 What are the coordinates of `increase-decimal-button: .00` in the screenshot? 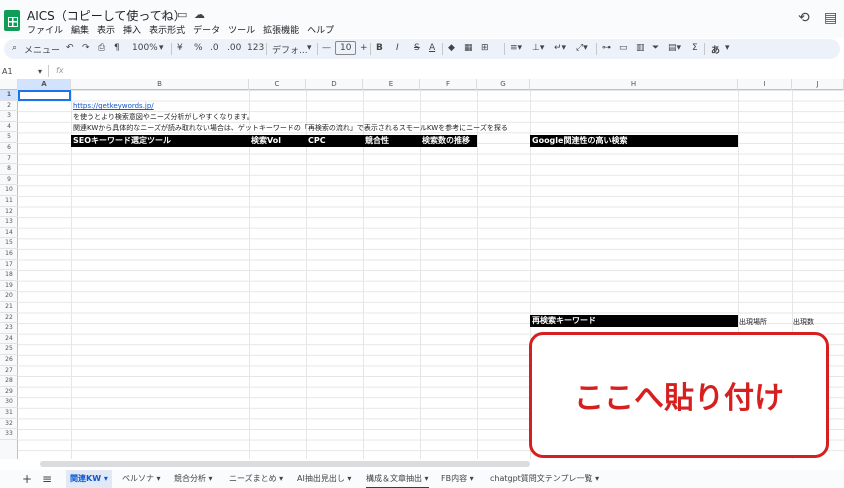 It's located at (234, 48).